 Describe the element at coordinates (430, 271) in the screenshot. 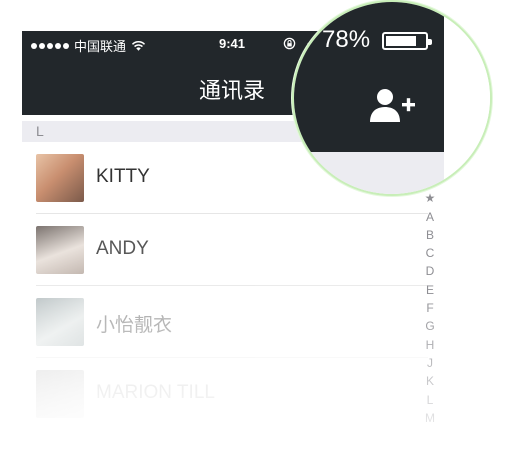

I see `index-item: D` at that location.